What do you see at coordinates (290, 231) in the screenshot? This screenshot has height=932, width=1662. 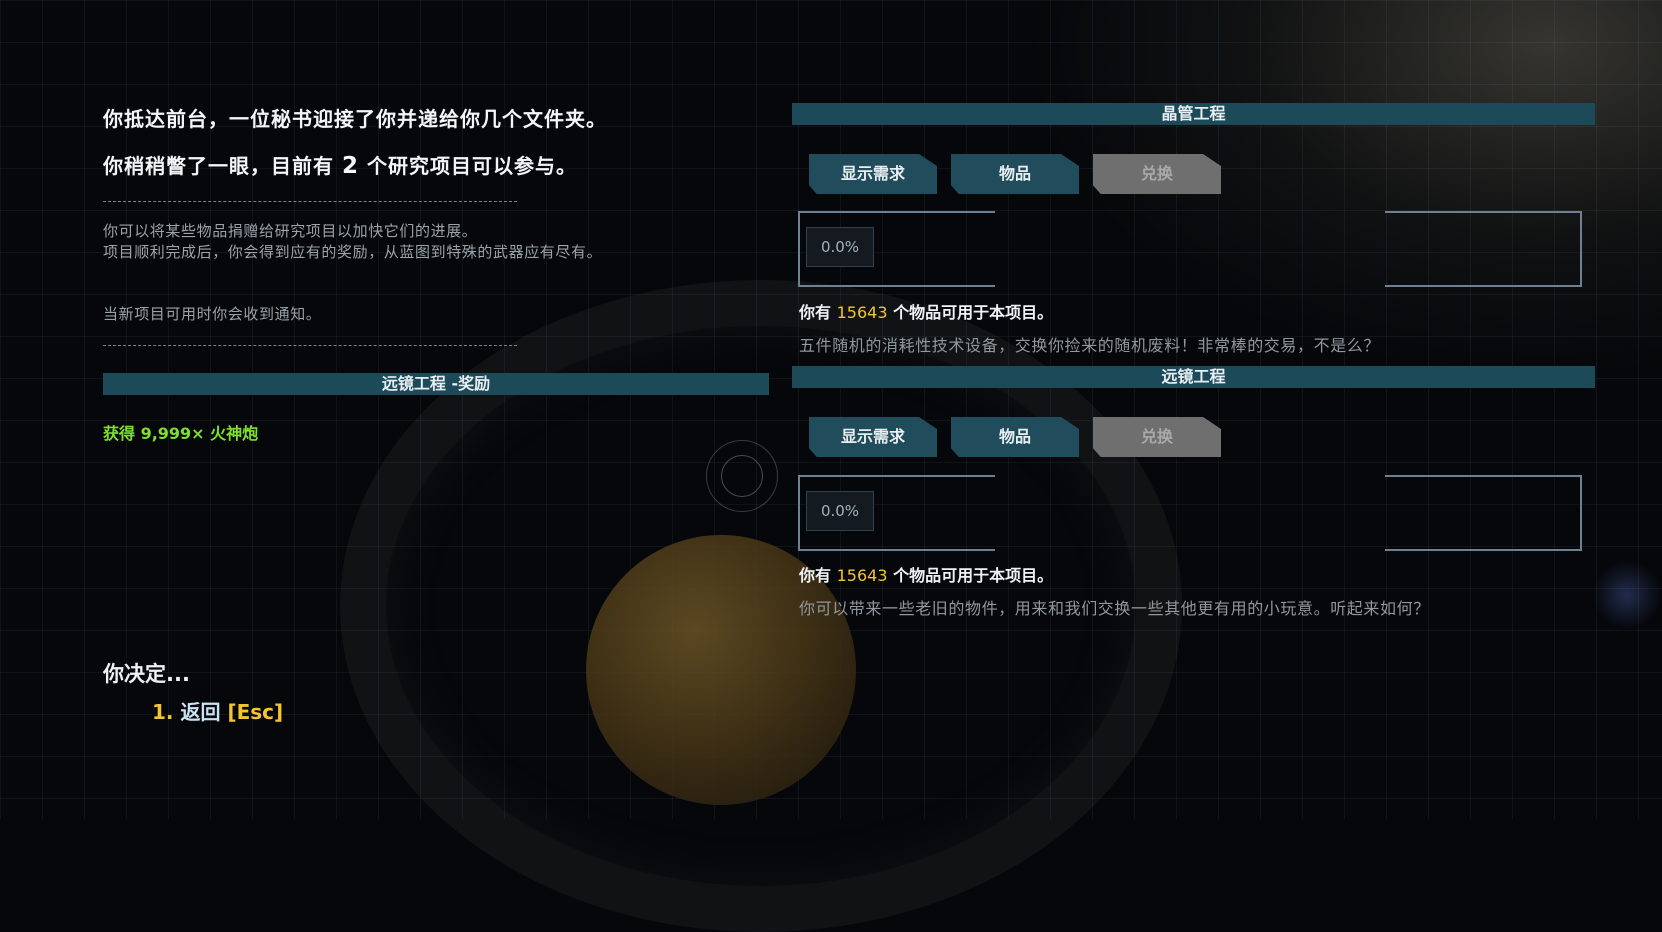 I see `note-donate: 你可以将某些物品捐赠给研究项目以加快它们的进展。` at bounding box center [290, 231].